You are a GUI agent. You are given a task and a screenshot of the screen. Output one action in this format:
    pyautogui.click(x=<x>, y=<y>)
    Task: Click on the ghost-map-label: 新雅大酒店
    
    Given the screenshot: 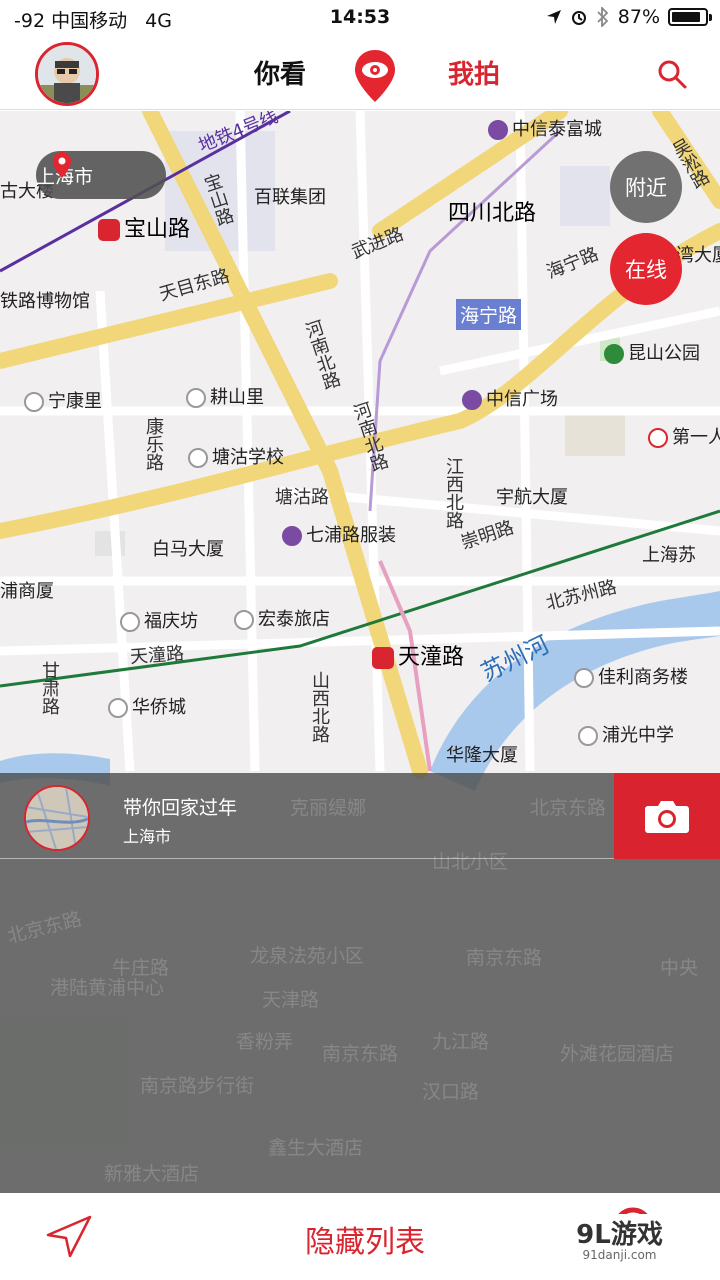 What is the action you would take?
    pyautogui.click(x=152, y=1174)
    